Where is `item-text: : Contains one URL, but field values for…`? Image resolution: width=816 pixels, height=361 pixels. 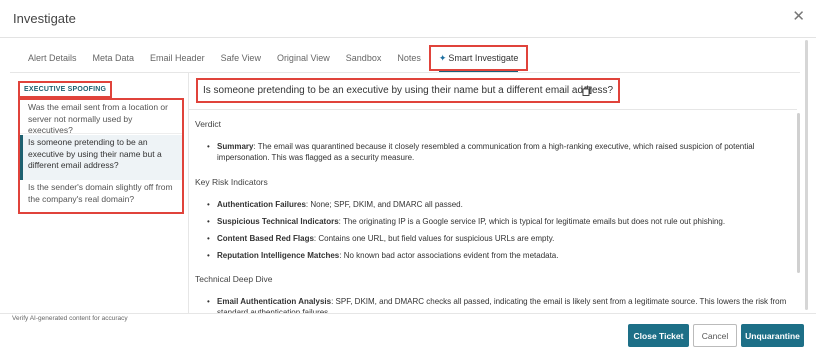 item-text: : Contains one URL, but field values for… is located at coordinates (434, 238).